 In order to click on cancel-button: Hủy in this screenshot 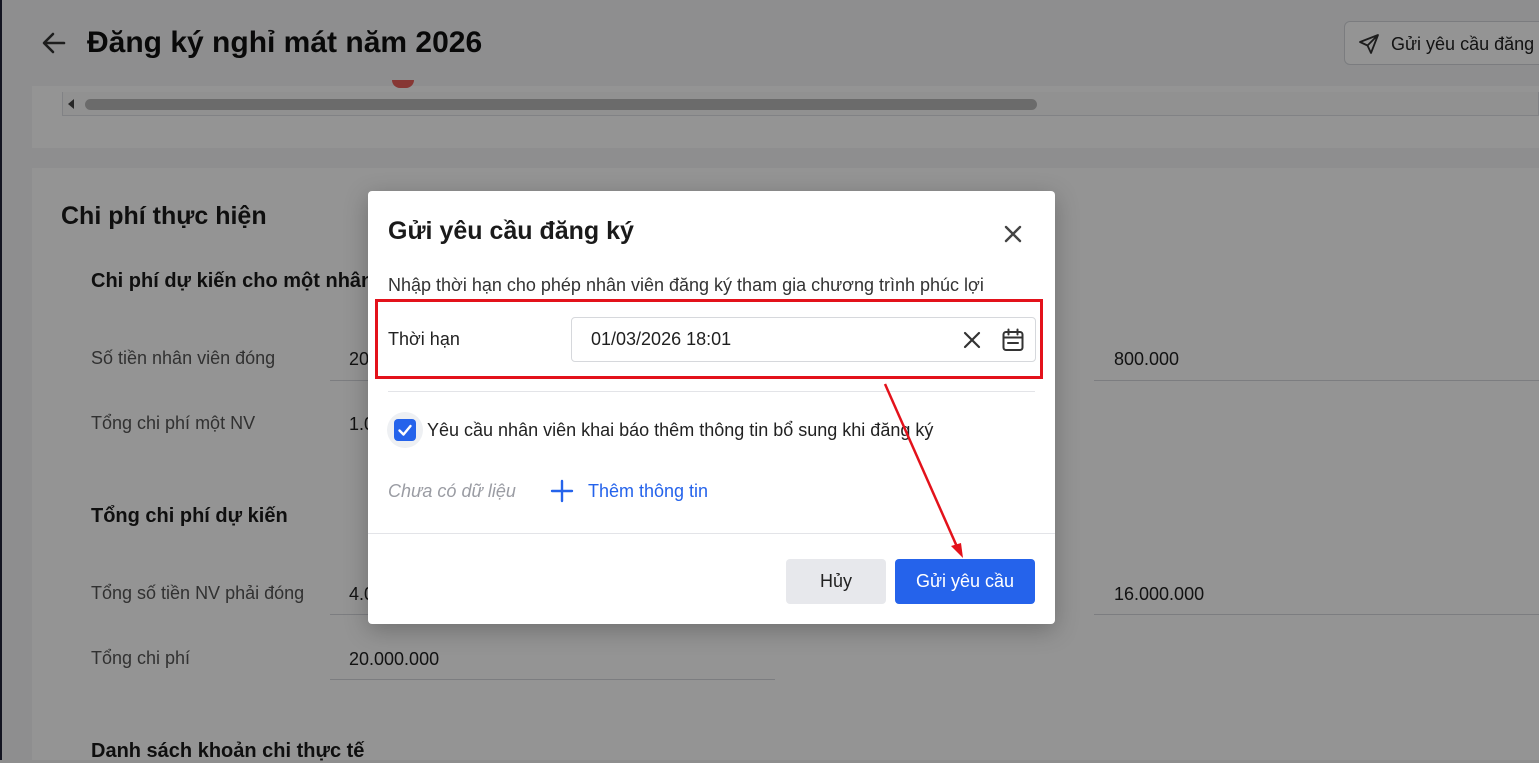, I will do `click(836, 581)`.